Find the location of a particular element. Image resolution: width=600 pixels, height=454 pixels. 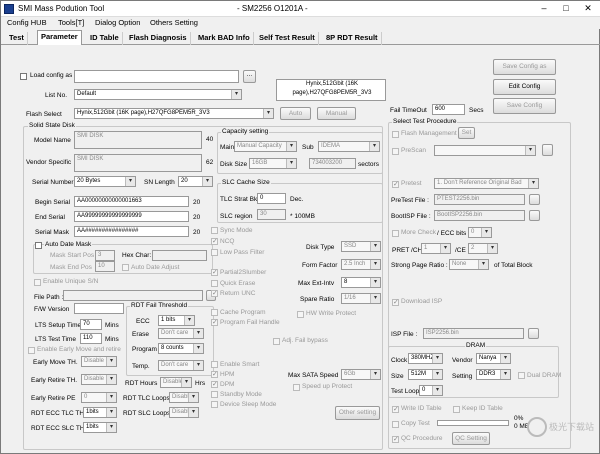

low-pass-filter-checkbox is located at coordinates (214, 252).